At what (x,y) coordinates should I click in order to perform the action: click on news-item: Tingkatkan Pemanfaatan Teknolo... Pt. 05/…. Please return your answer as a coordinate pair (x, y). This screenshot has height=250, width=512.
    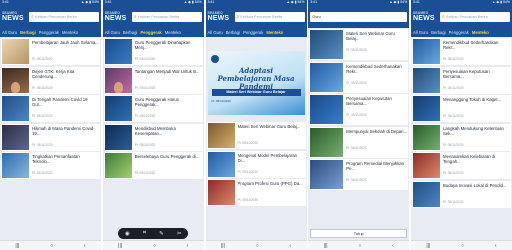
    Looking at the image, I should click on (50, 165).